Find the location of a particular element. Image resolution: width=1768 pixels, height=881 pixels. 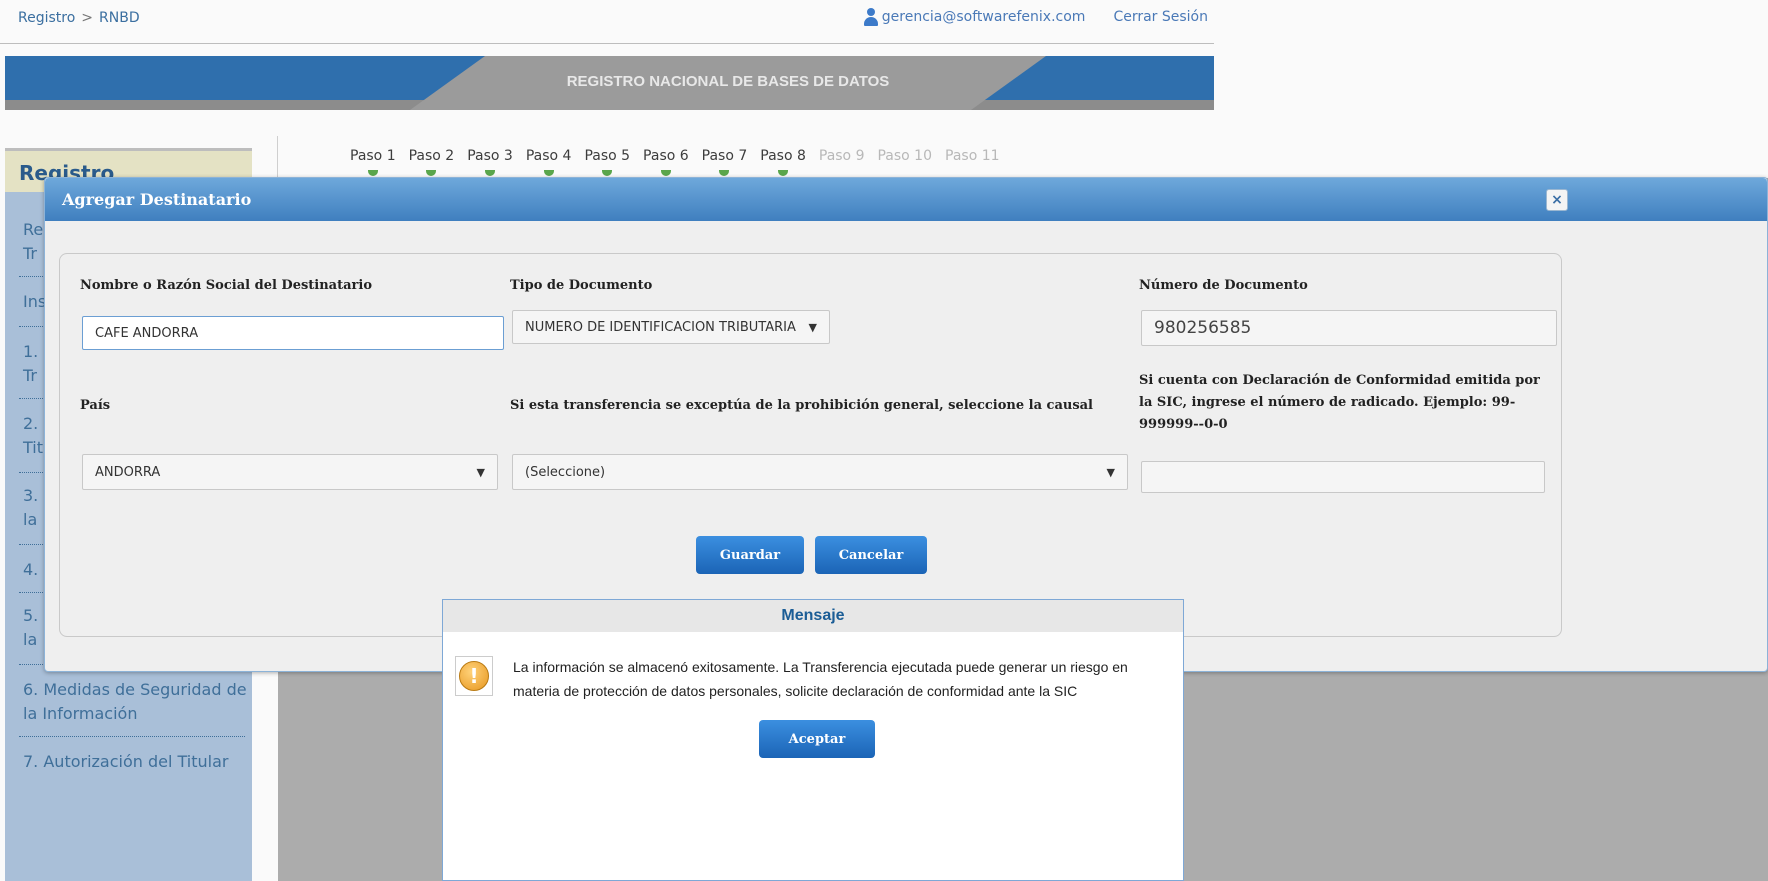

user-icon is located at coordinates (871, 17).